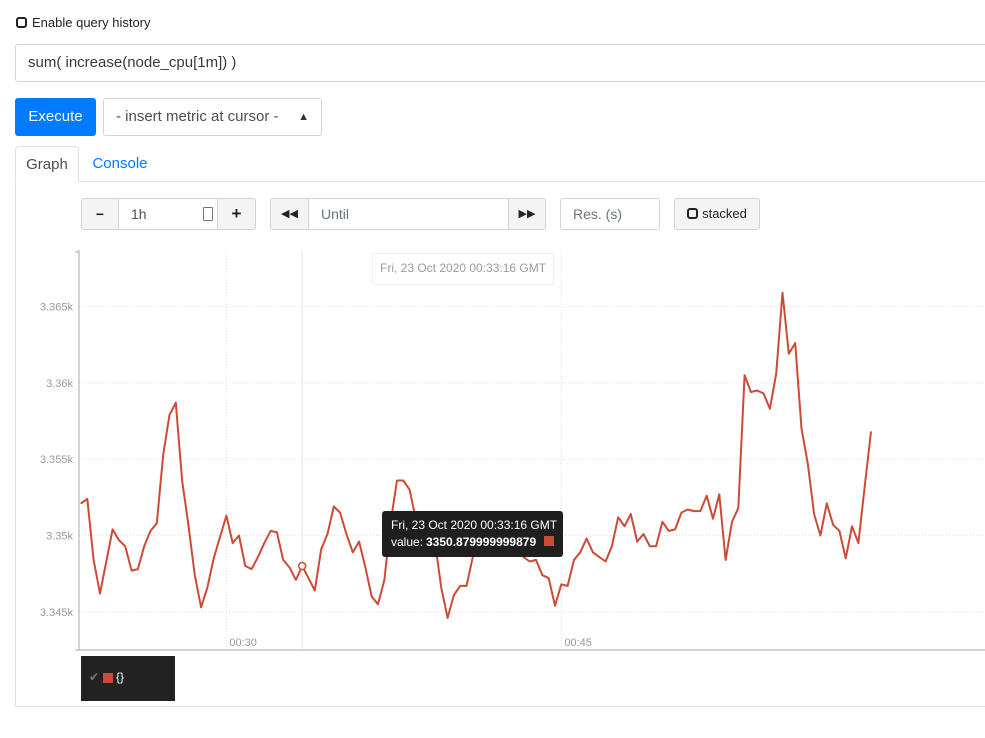 The height and width of the screenshot is (738, 985). What do you see at coordinates (21, 23) in the screenshot?
I see `query-history-checkbox` at bounding box center [21, 23].